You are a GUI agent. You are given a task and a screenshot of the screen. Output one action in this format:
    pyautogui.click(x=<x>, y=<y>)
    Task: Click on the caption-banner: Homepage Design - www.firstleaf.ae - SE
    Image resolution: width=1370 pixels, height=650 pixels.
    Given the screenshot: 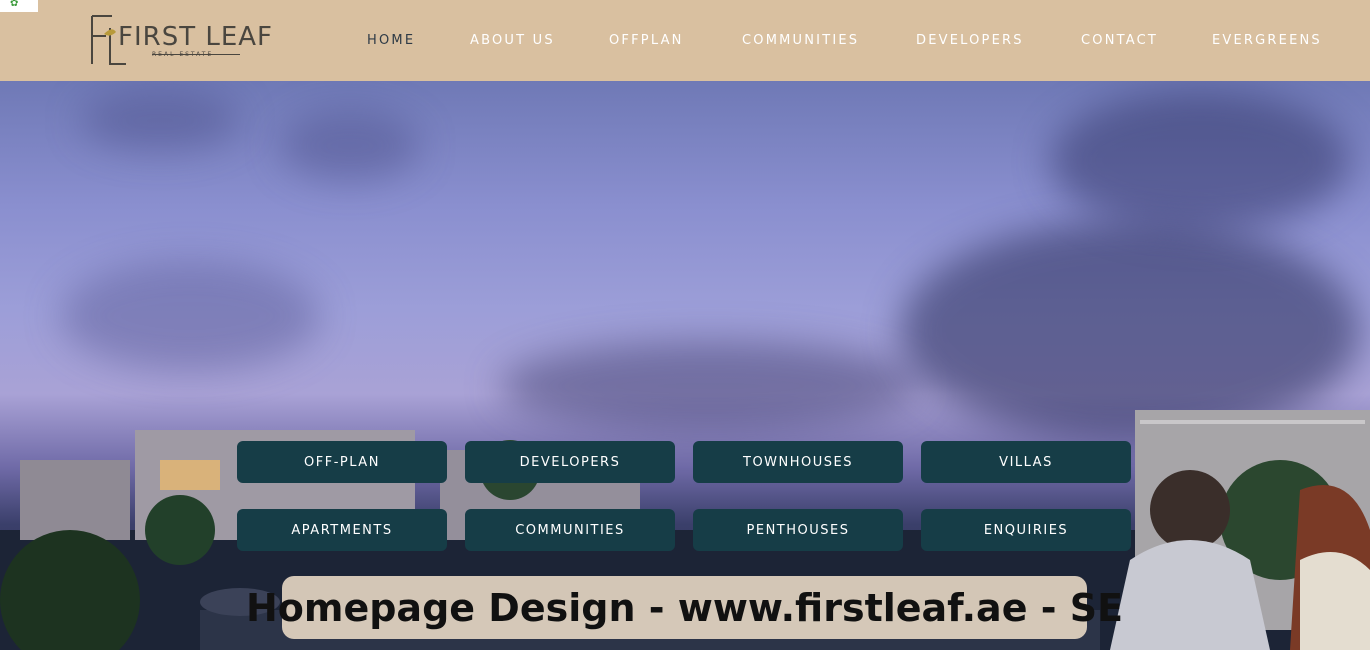 What is the action you would take?
    pyautogui.click(x=684, y=607)
    